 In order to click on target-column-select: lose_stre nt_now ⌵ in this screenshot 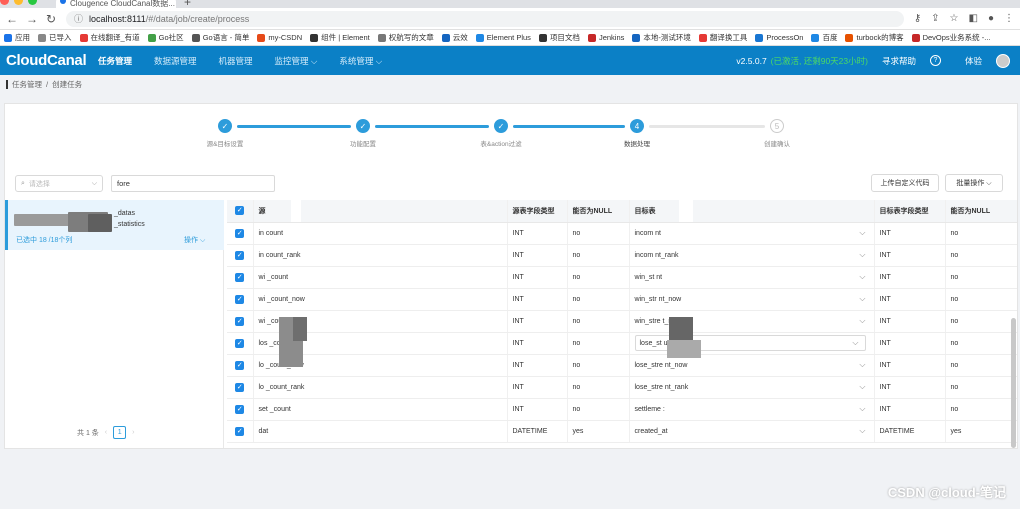, I will do `click(754, 365)`.